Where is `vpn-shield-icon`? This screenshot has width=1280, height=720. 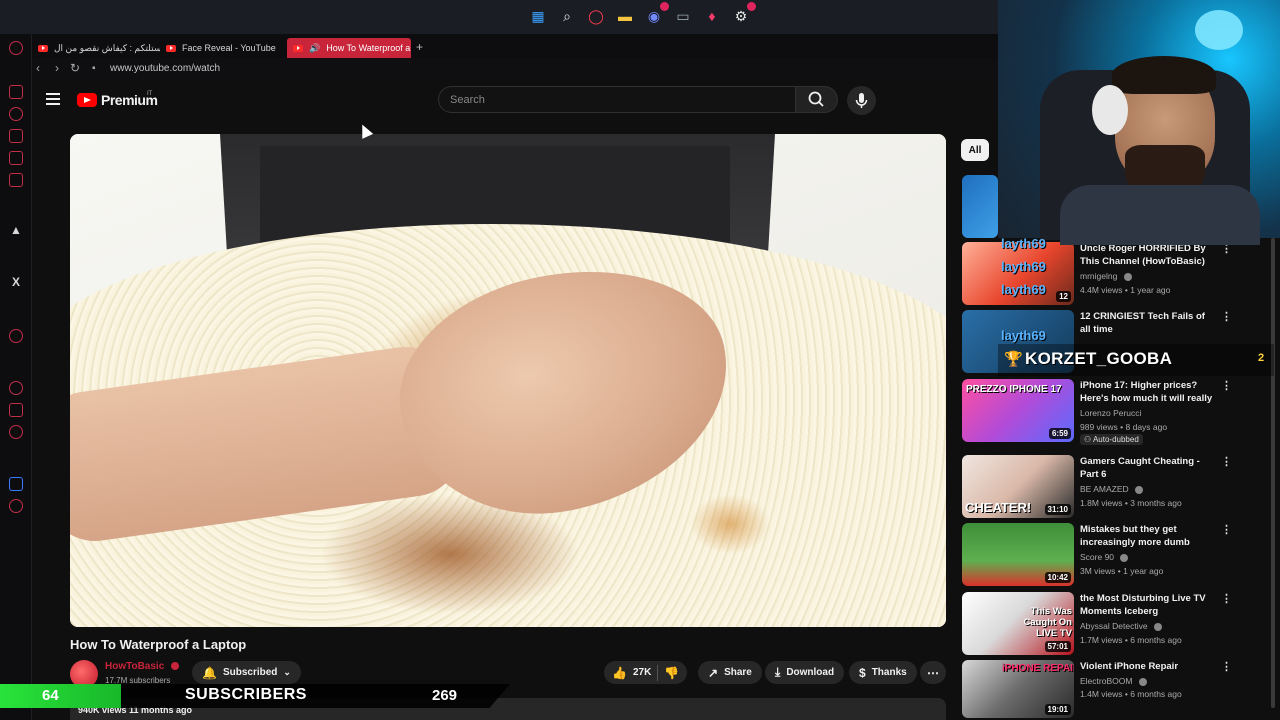
vpn-shield-icon is located at coordinates (16, 484).